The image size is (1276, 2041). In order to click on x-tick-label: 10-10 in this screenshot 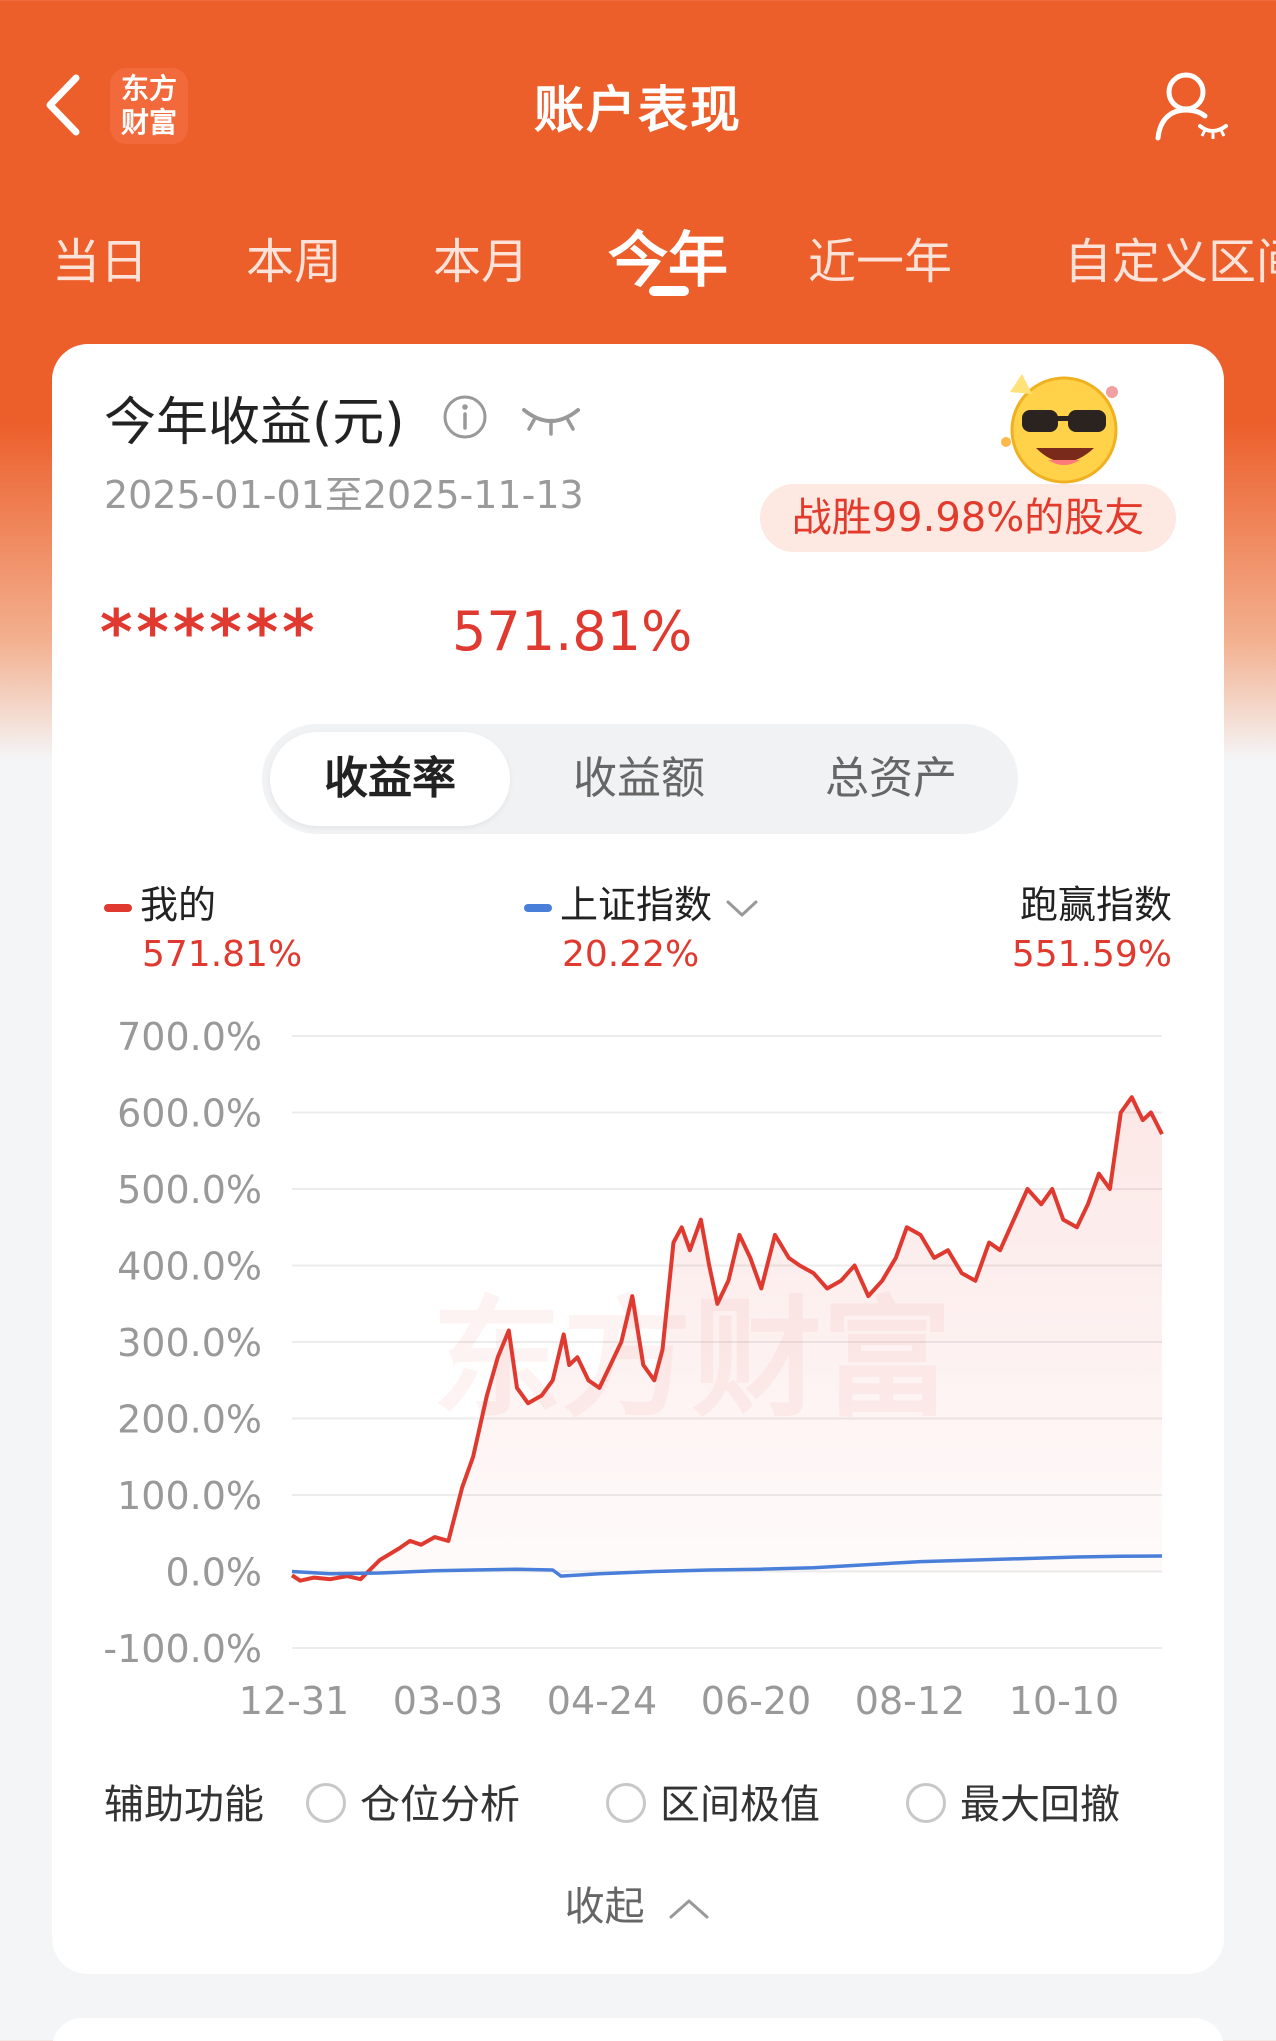, I will do `click(1064, 1701)`.